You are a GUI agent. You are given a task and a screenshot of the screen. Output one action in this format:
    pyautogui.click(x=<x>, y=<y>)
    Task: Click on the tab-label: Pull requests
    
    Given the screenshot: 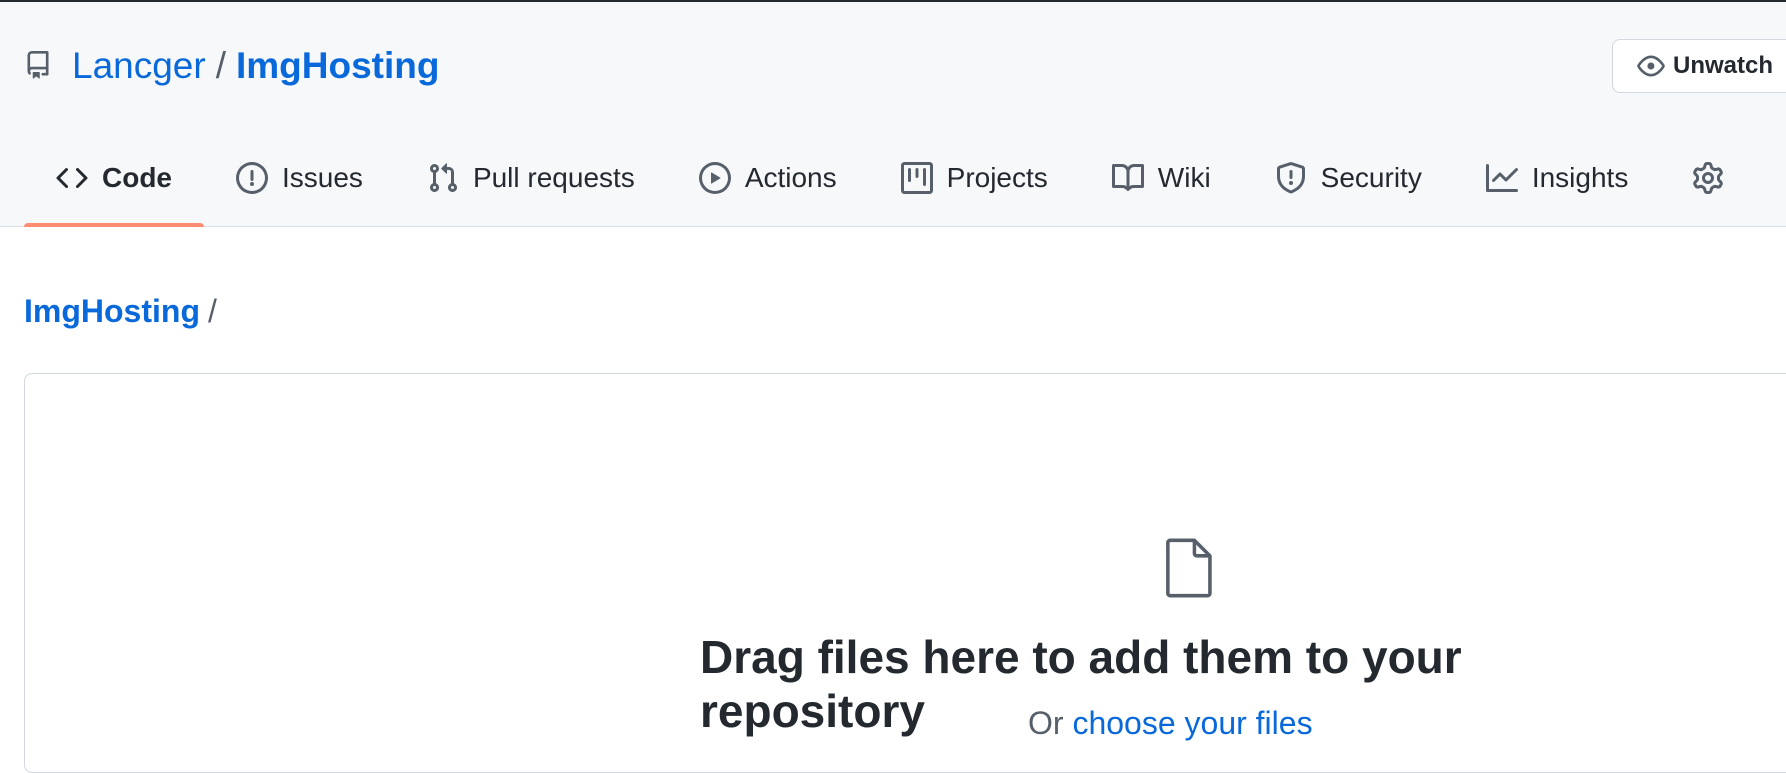 What is the action you would take?
    pyautogui.click(x=553, y=177)
    